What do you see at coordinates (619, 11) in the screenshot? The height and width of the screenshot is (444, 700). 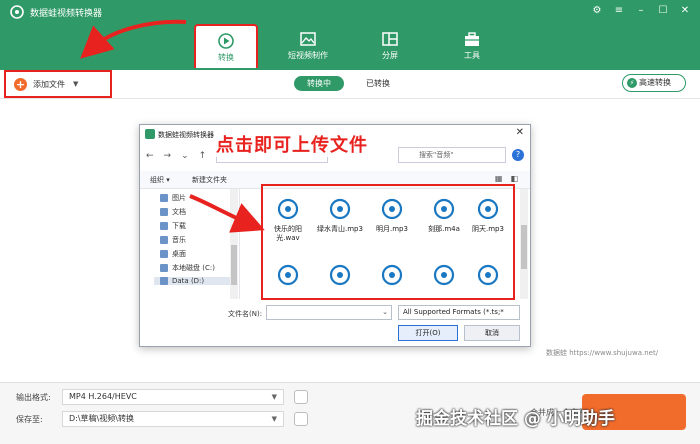 I see `menu-icon: ≡` at bounding box center [619, 11].